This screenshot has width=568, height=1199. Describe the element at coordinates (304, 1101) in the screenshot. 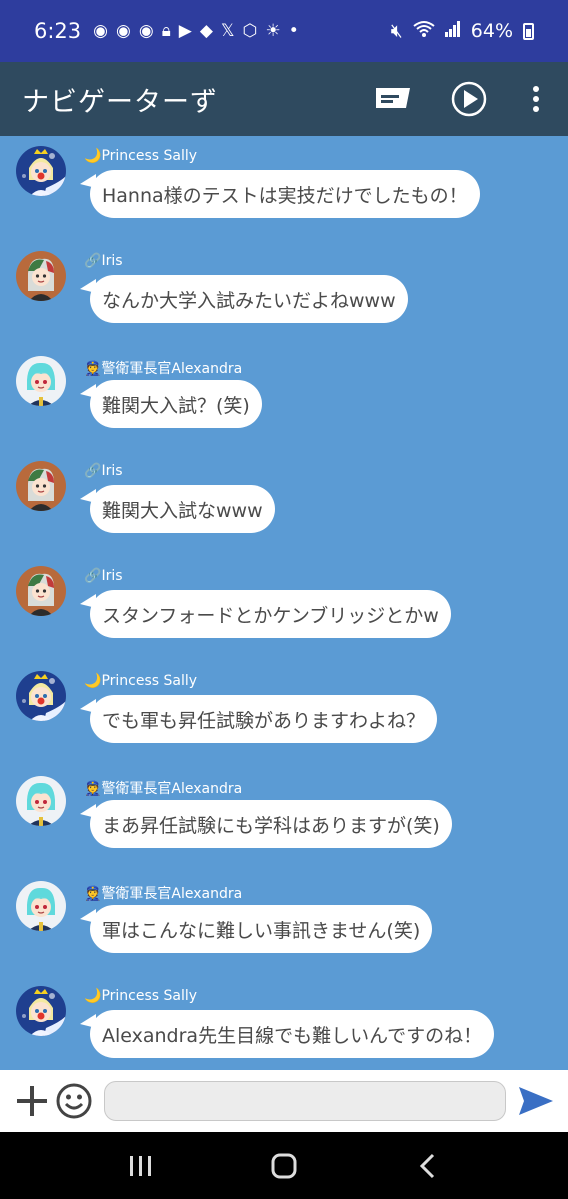

I see `message-input` at that location.